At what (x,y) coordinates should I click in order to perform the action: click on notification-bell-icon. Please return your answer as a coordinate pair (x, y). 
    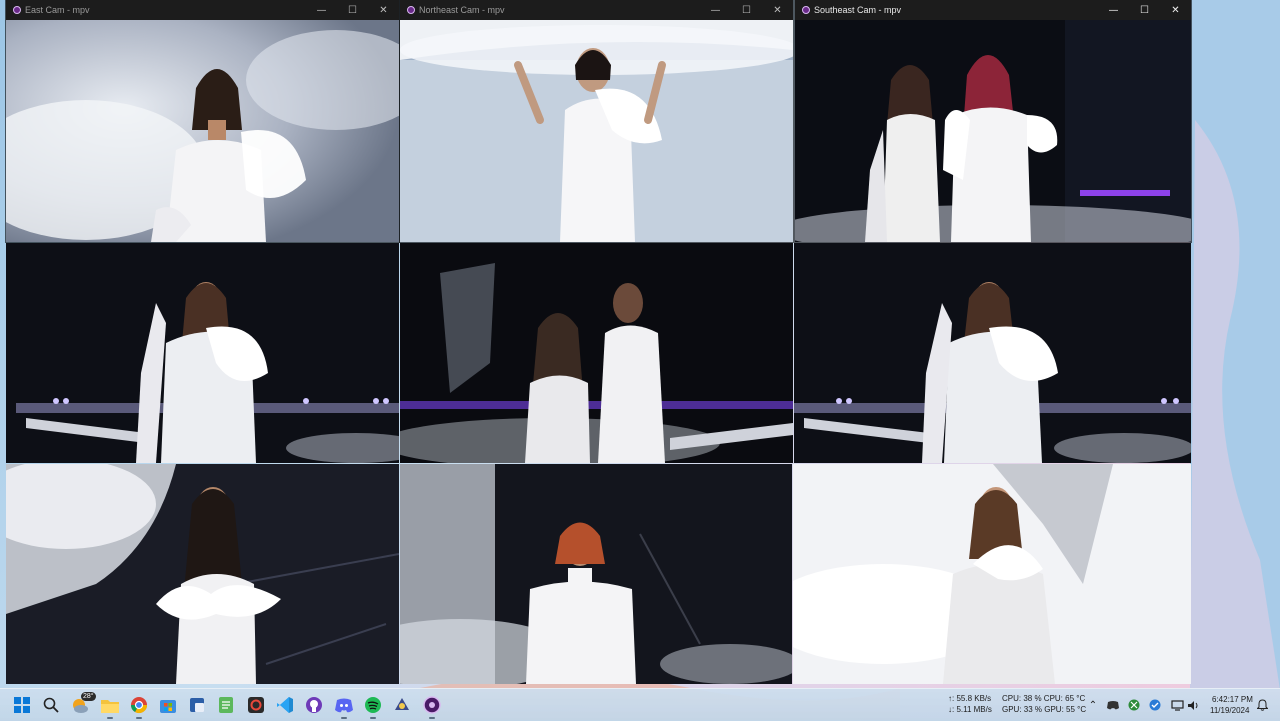
    Looking at the image, I should click on (1262, 705).